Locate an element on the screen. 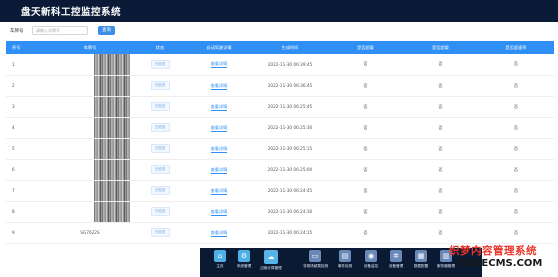 This screenshot has height=277, width=558. row-index: 7 is located at coordinates (13, 190).